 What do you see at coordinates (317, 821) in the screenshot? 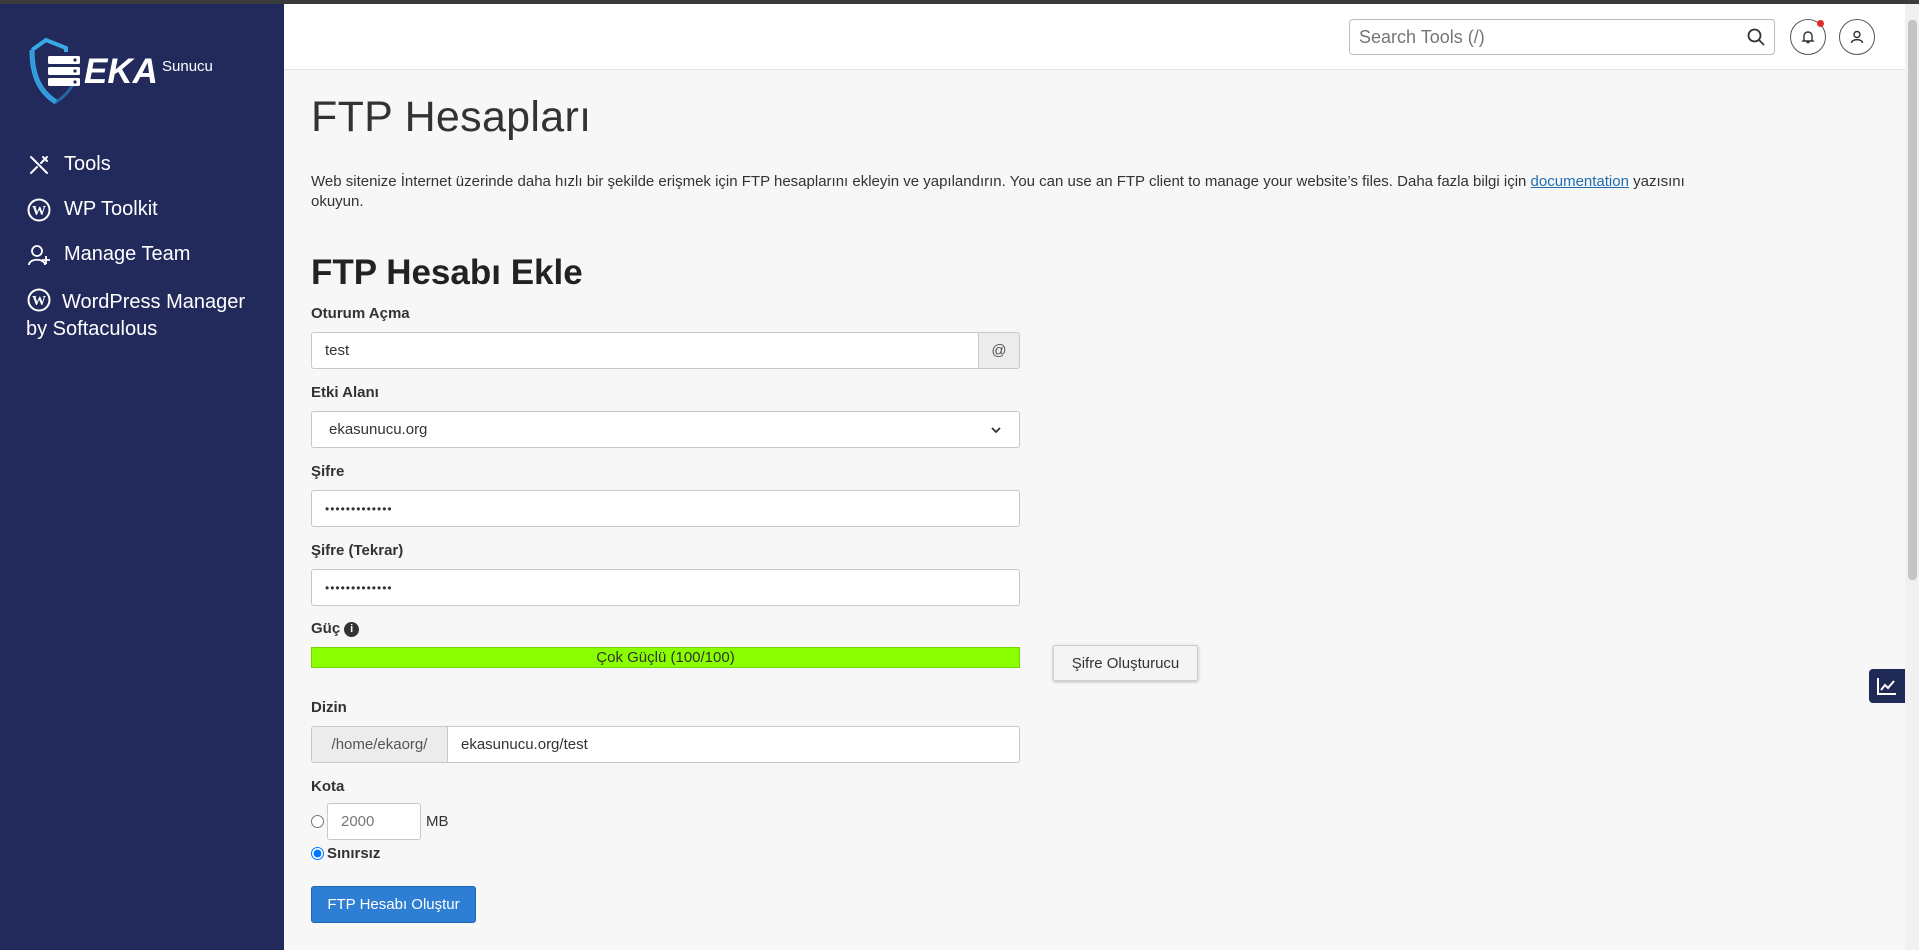
I see `quota-limited-radio` at bounding box center [317, 821].